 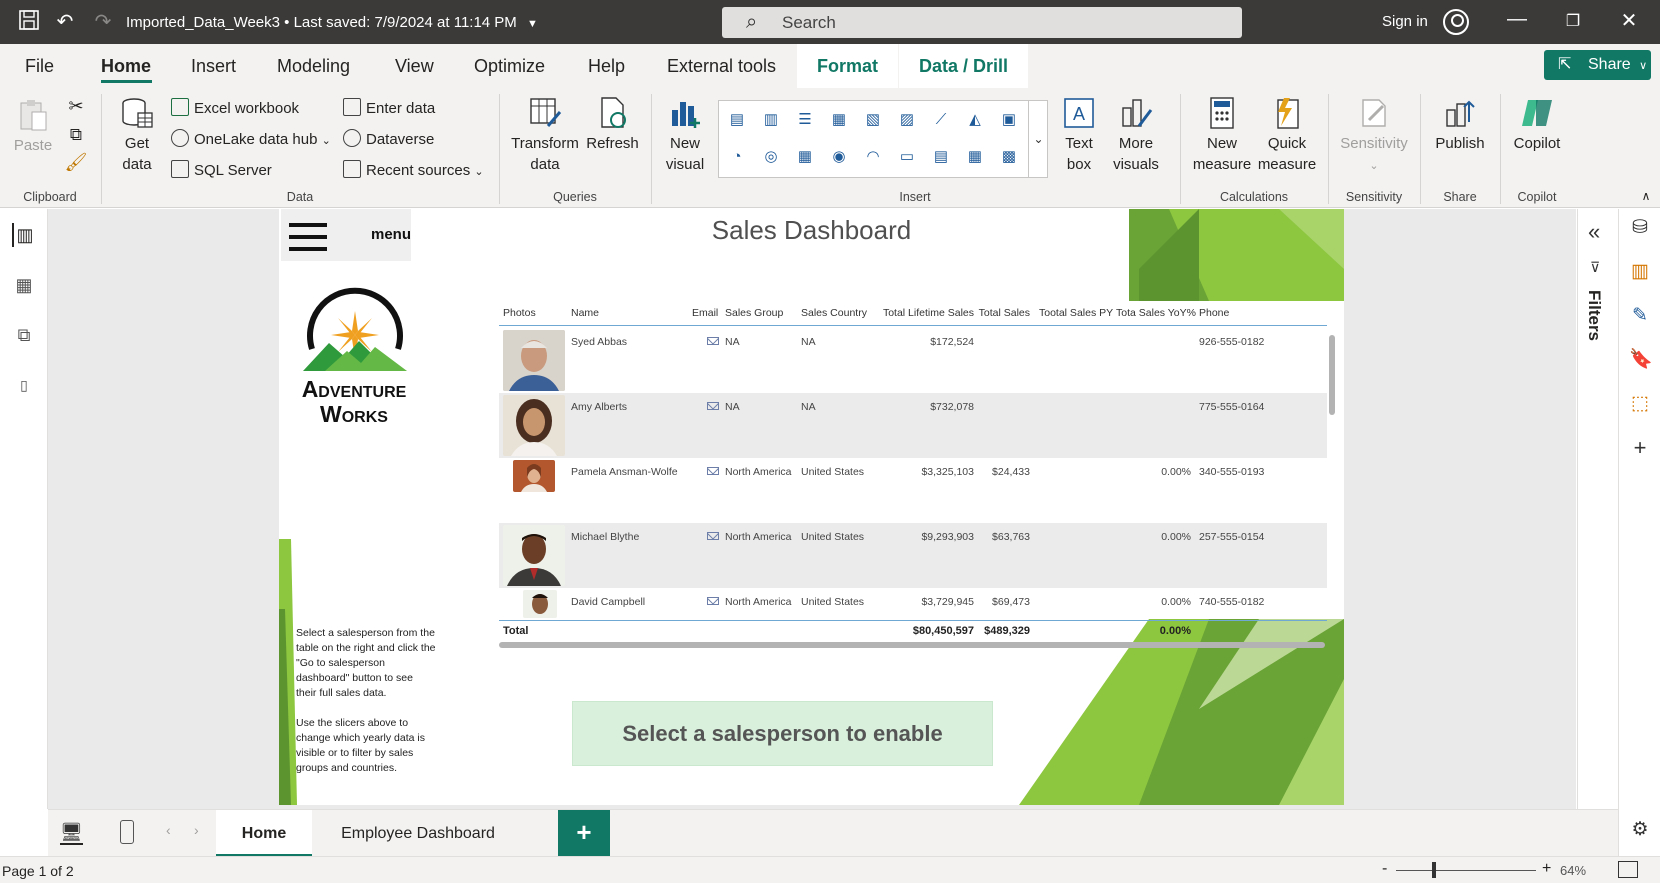 I want to click on transform-data-button: Transform data, so click(x=545, y=135).